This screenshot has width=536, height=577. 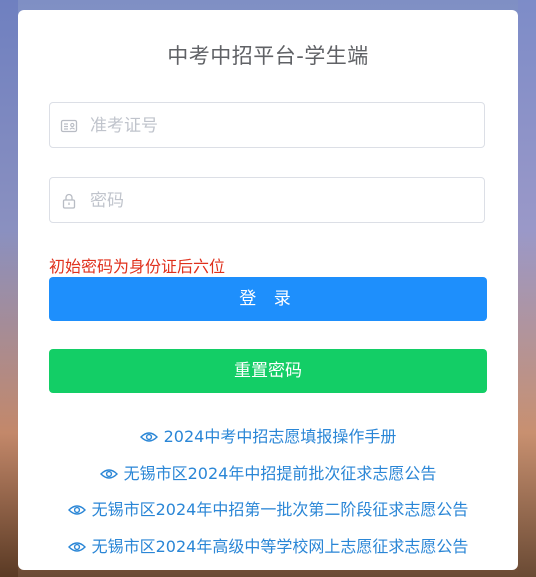 I want to click on link-item: 无锡市区2024年中招提前批次征求志愿公告, so click(x=268, y=472).